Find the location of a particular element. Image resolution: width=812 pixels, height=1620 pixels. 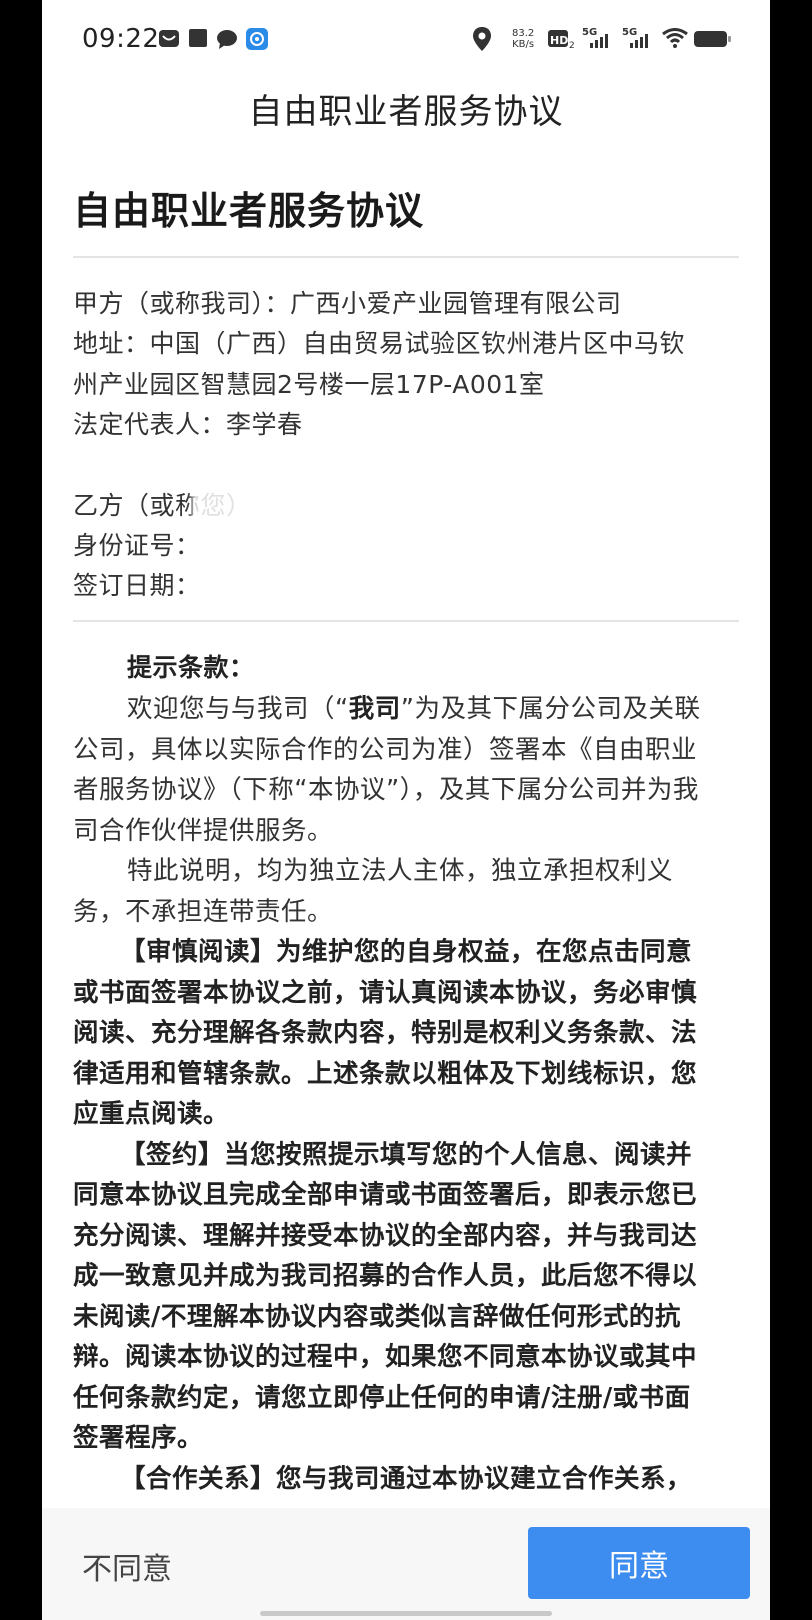

para2-line1: 特此说明，均为独立法人主体，独立承担权利义 is located at coordinates (400, 871).